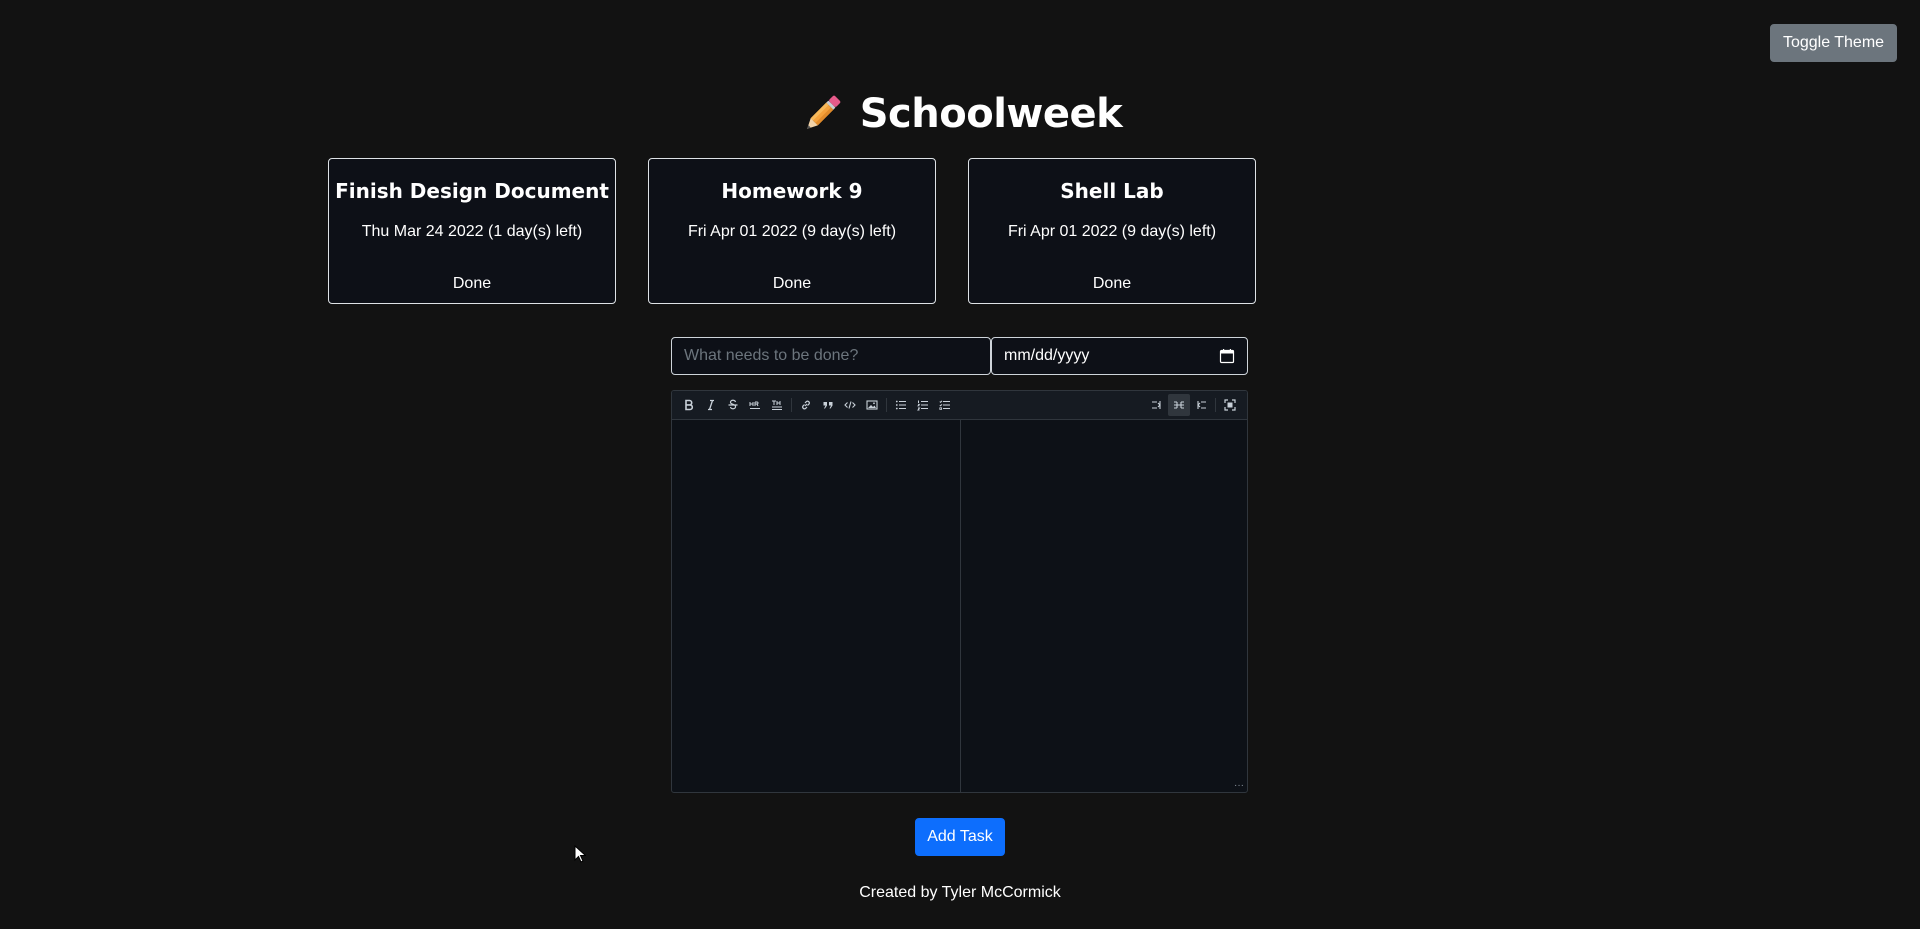 The image size is (1920, 929). I want to click on markdown-editor: ···, so click(959, 591).